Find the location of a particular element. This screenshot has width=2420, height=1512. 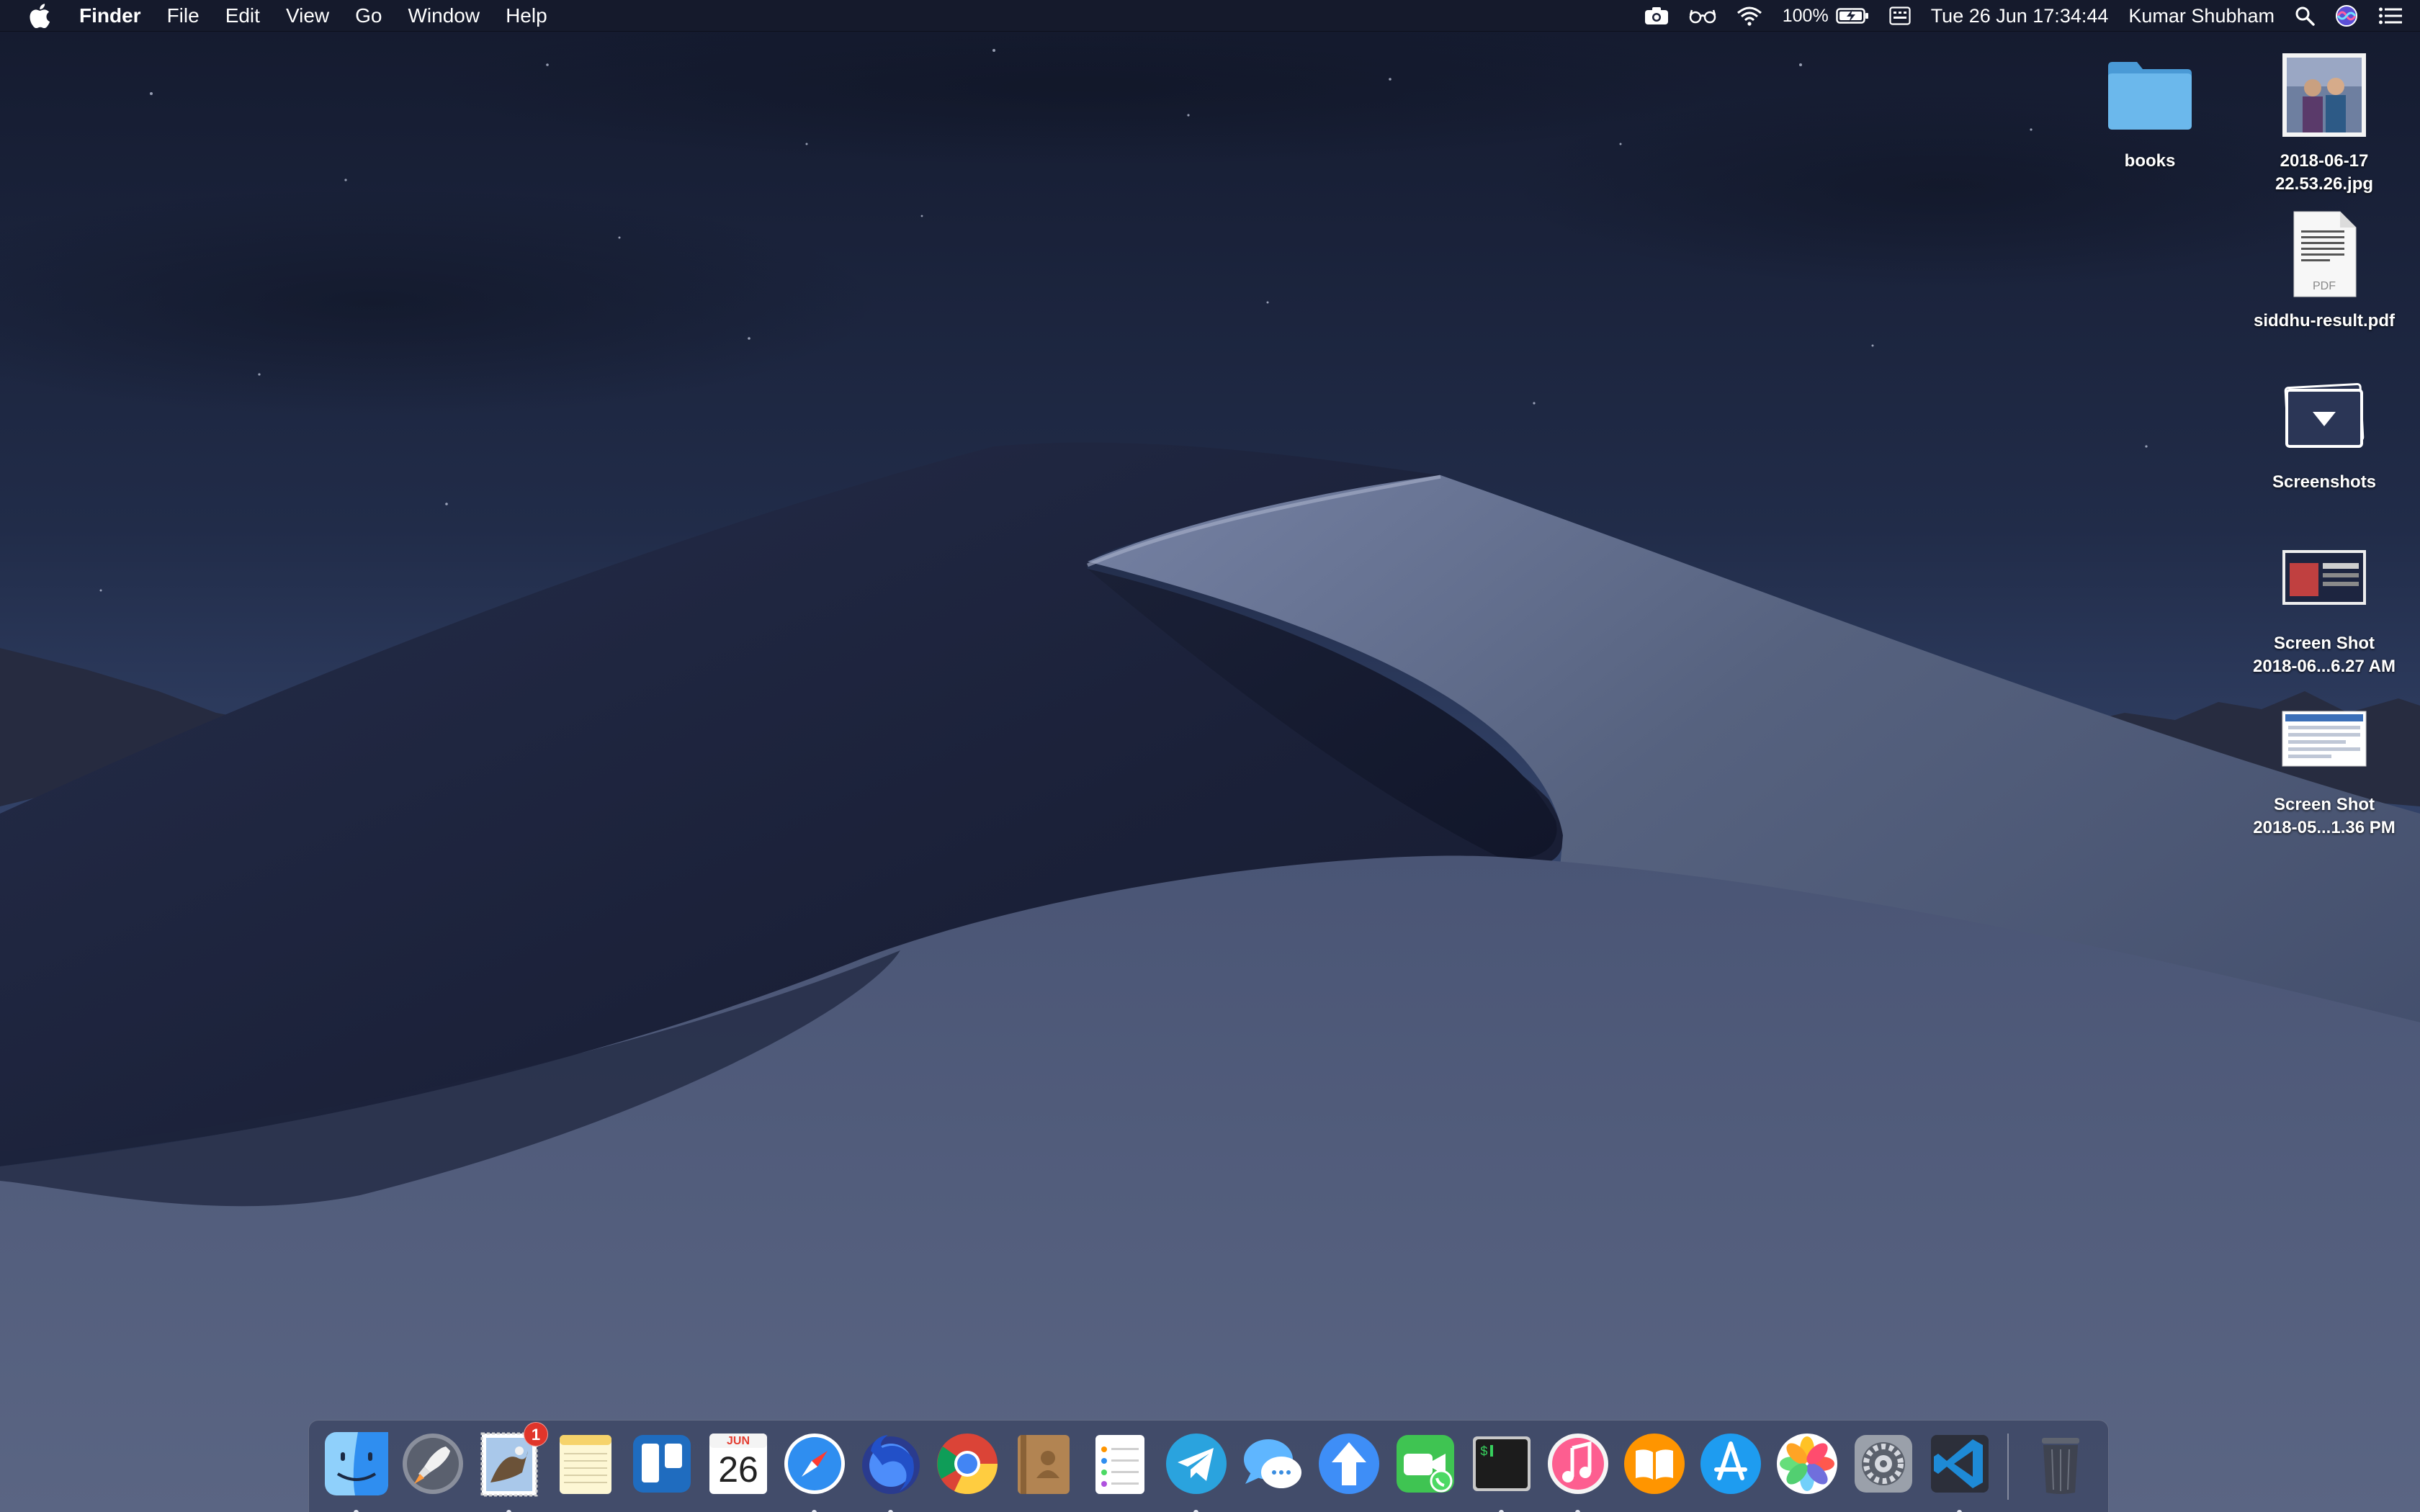

dock-terminal: $ is located at coordinates (1502, 1470).